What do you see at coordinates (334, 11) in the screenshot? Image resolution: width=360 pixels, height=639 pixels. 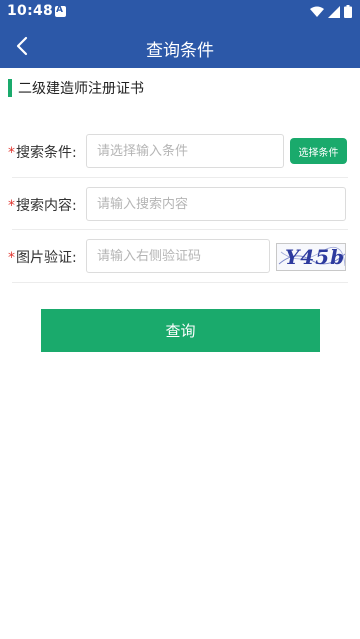 I see `signal-icon` at bounding box center [334, 11].